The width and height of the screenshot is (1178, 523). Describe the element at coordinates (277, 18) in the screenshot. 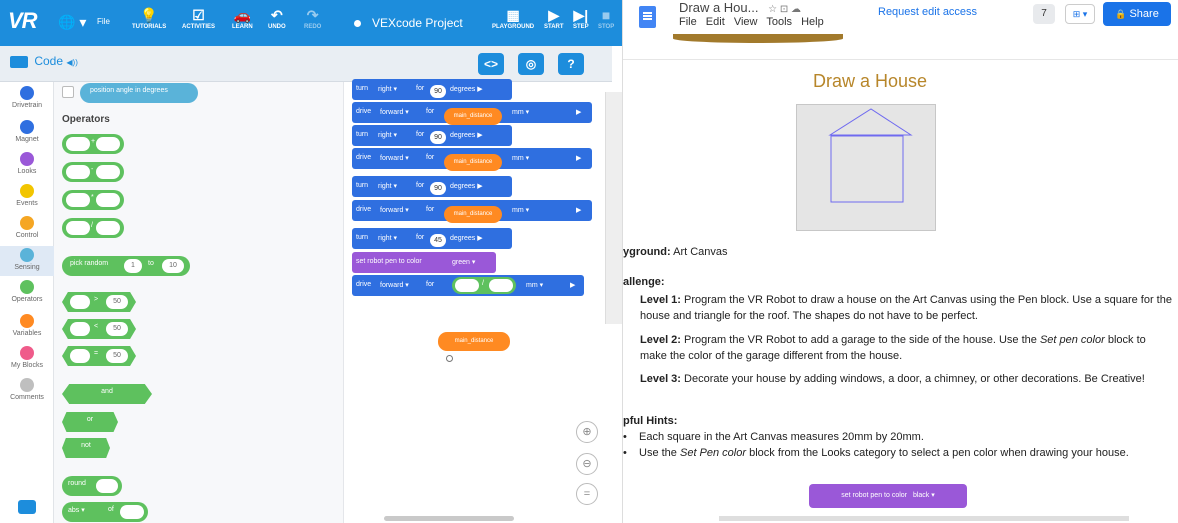

I see `undo-button: ↶ UNDO` at that location.